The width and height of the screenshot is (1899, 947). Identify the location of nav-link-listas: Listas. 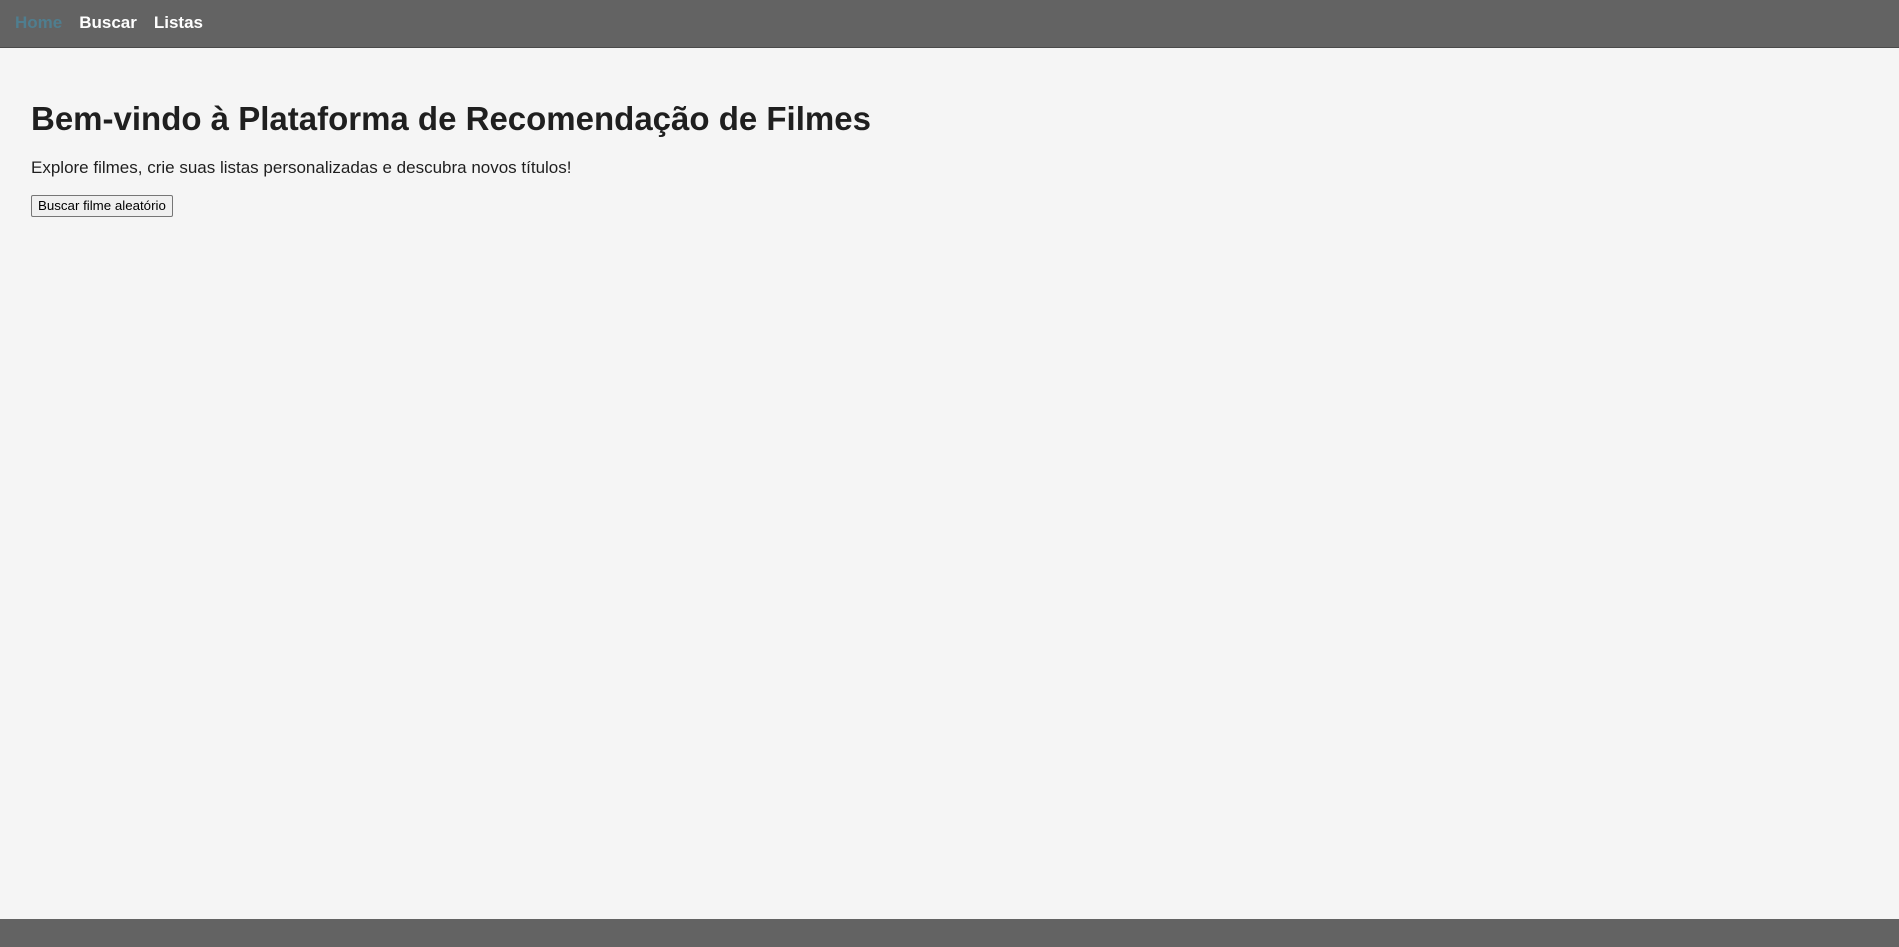
(178, 22).